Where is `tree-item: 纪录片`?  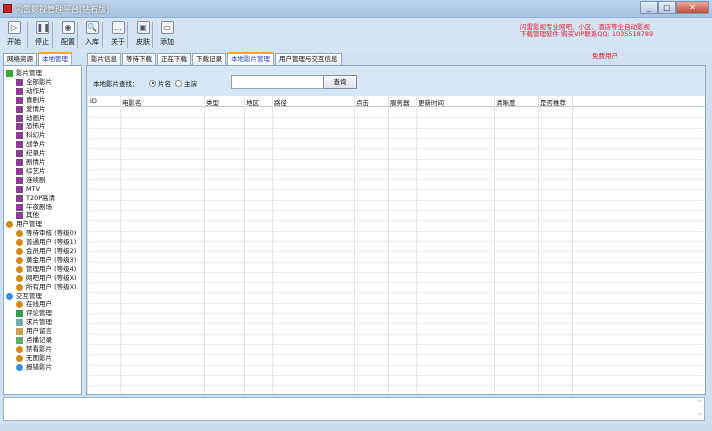 tree-item: 纪录片 is located at coordinates (31, 153).